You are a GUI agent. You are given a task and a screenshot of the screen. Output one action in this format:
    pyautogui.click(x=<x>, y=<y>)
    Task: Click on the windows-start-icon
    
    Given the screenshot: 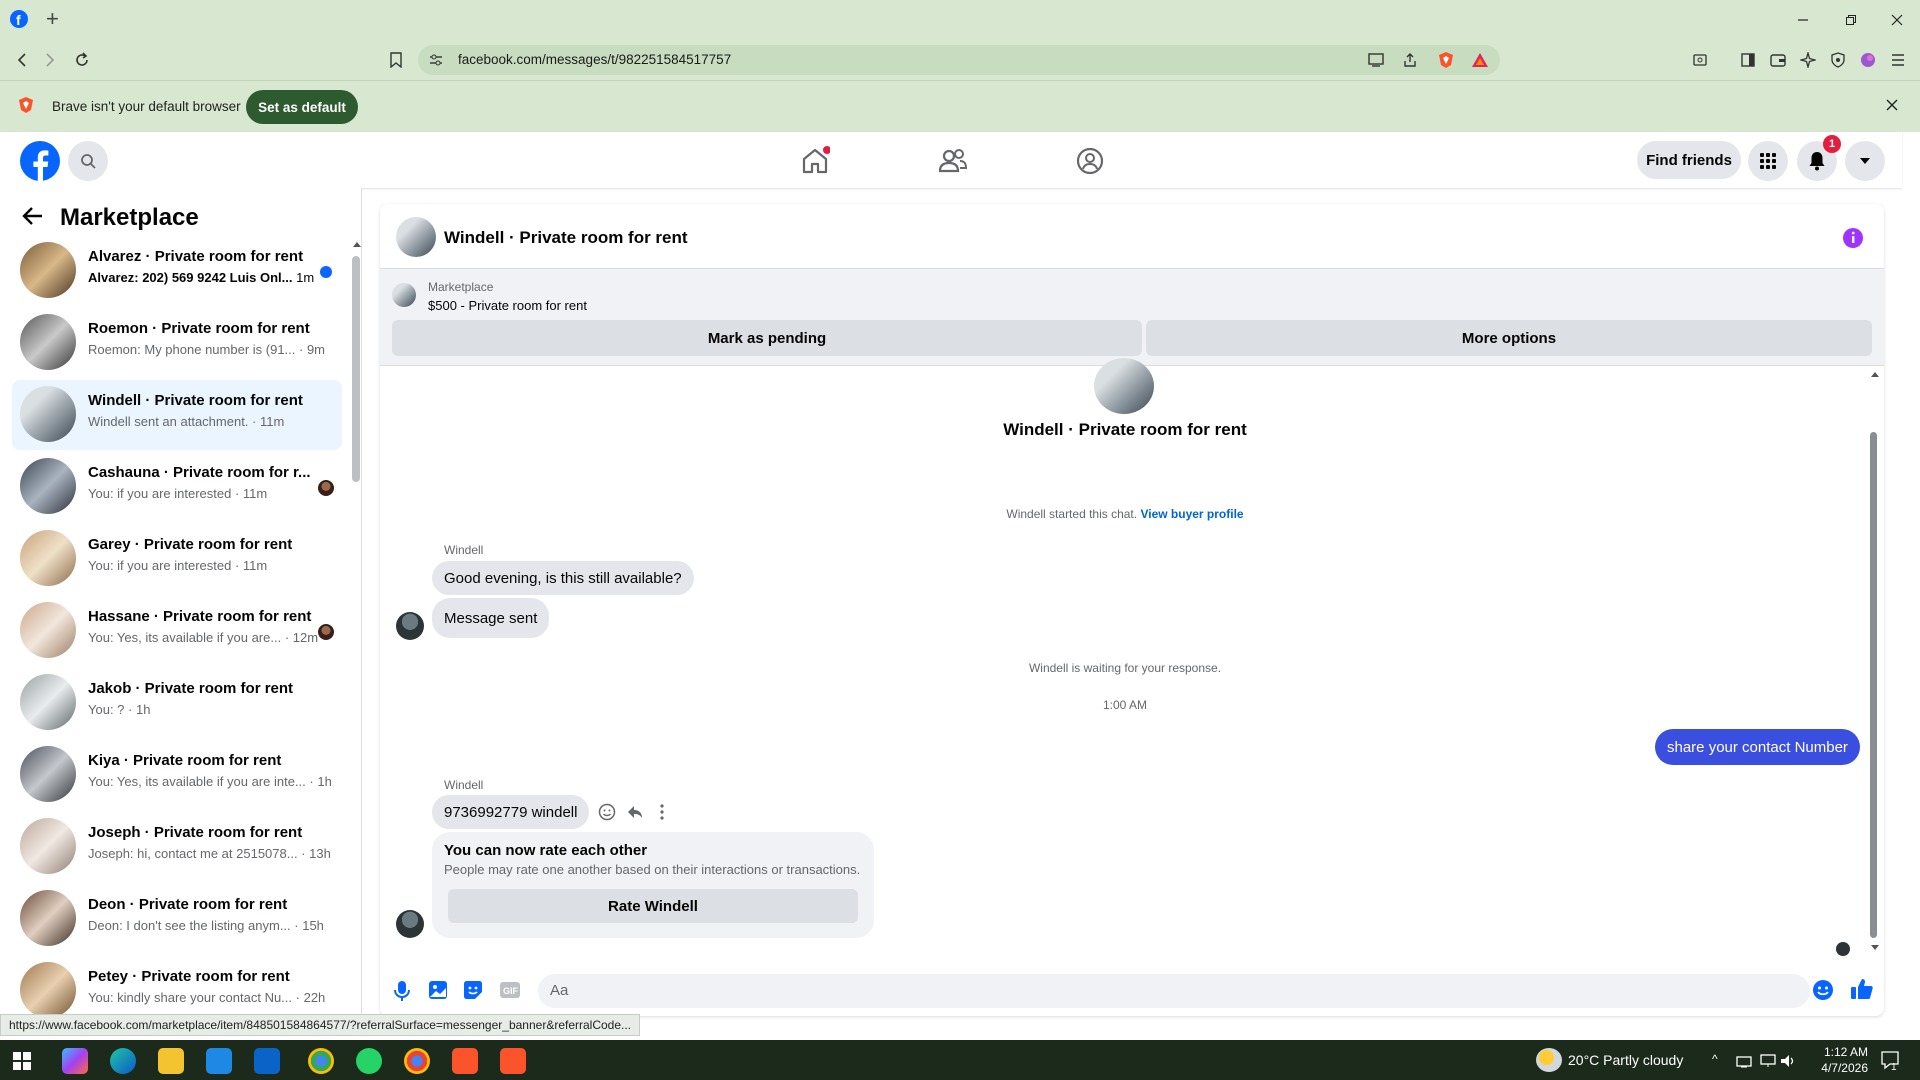 What is the action you would take?
    pyautogui.click(x=22, y=1061)
    